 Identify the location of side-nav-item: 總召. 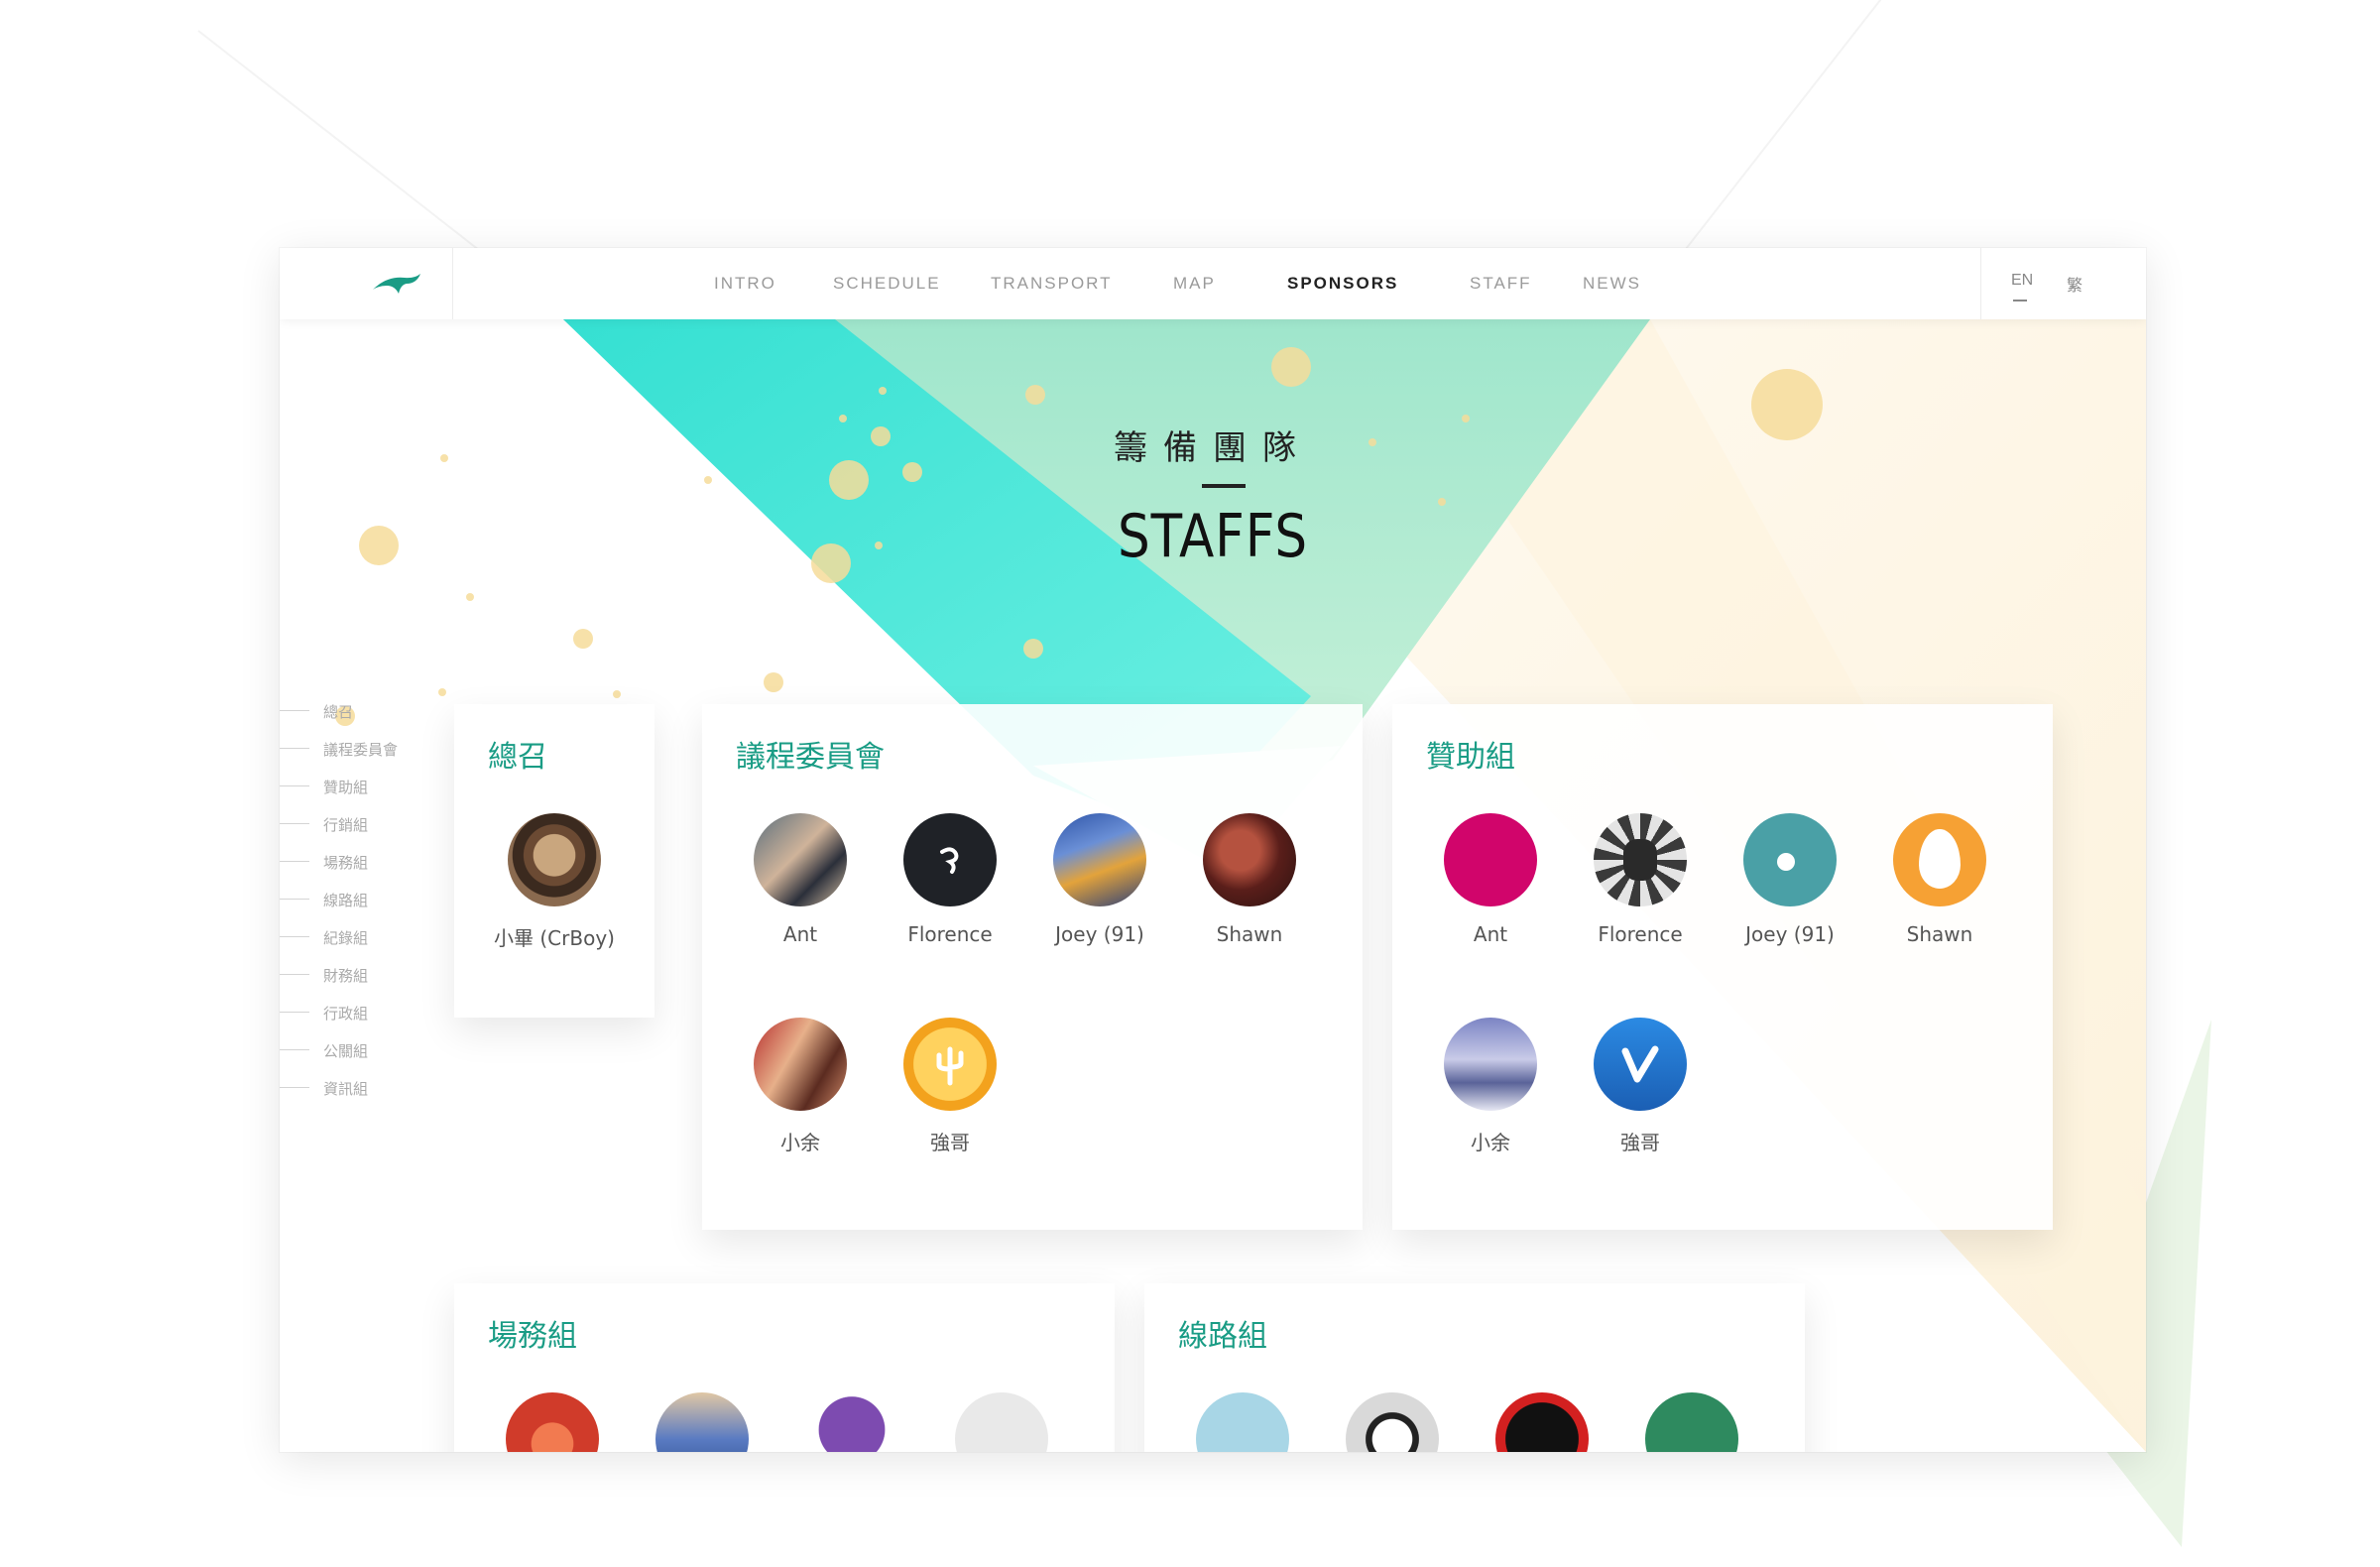
(359, 711).